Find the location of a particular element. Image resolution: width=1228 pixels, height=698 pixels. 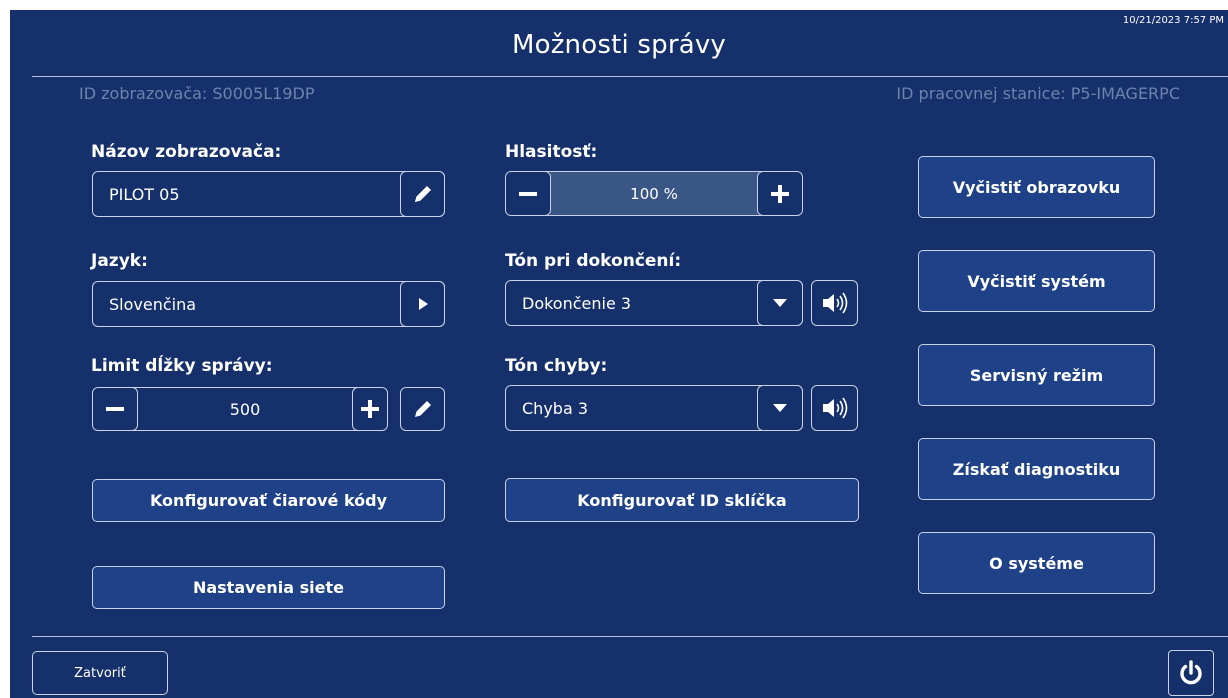

completion-tone-dropdown-button is located at coordinates (780, 303).